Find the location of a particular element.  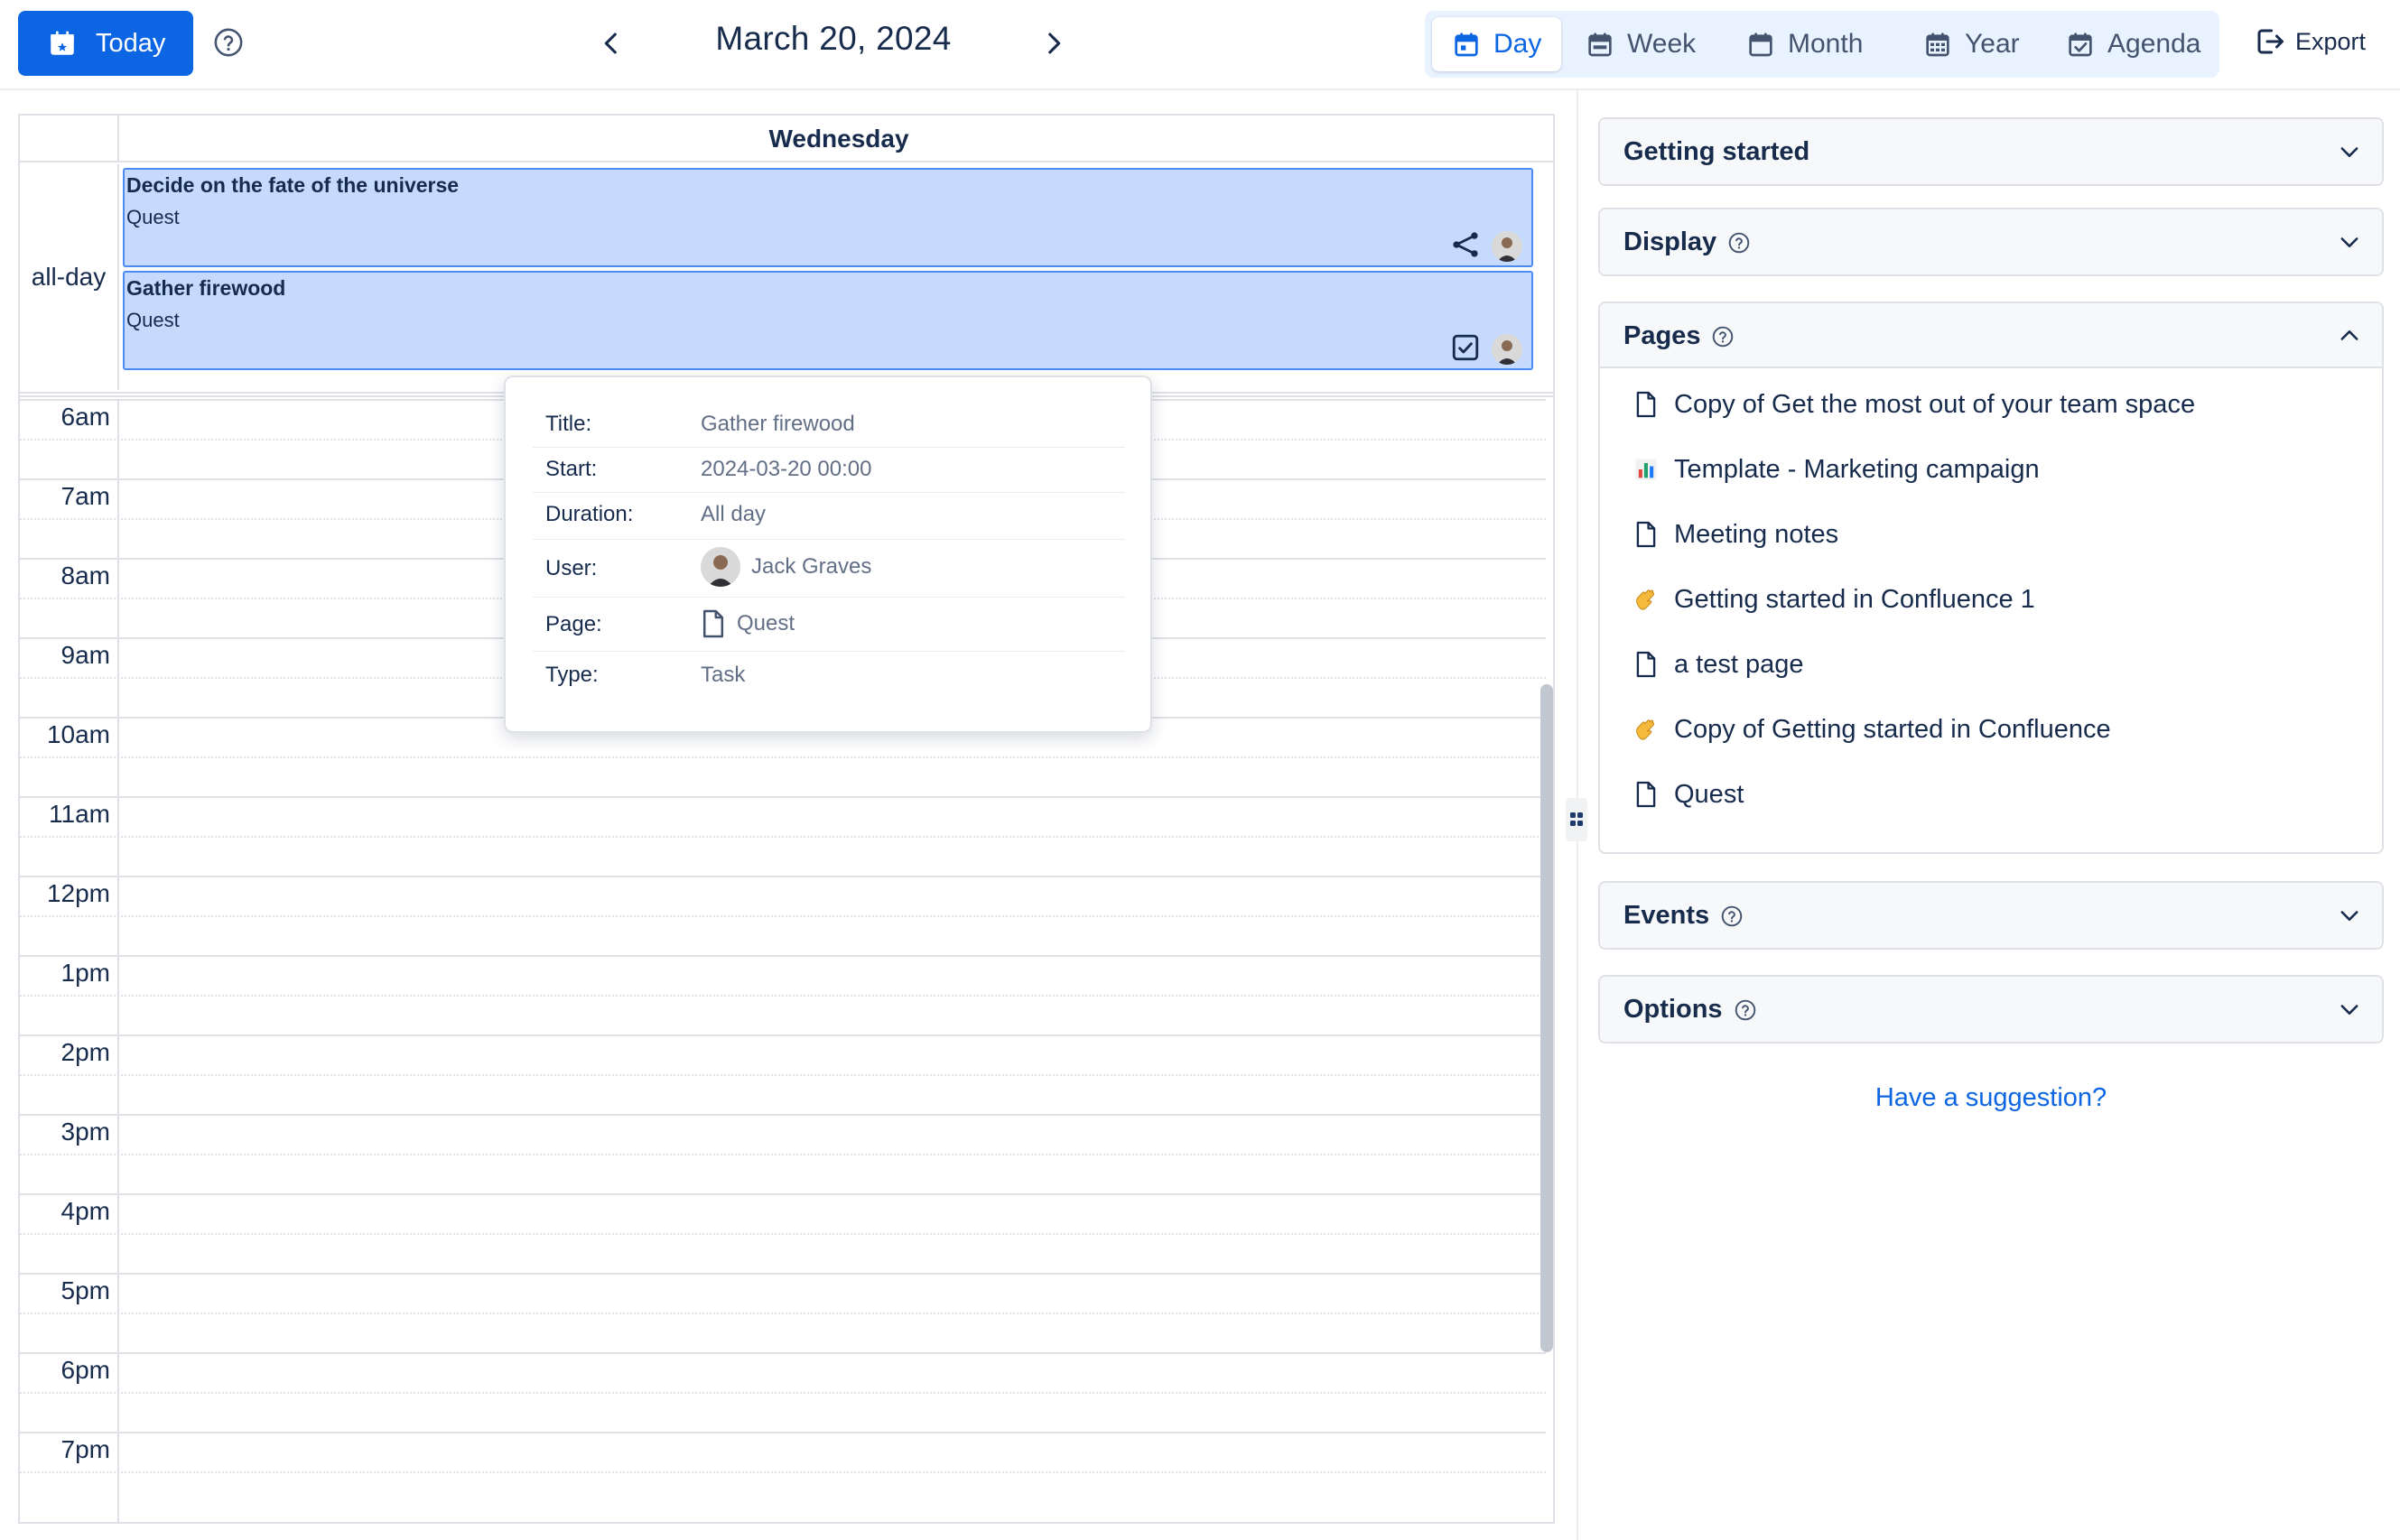

chevron-up-icon is located at coordinates (2349, 335).